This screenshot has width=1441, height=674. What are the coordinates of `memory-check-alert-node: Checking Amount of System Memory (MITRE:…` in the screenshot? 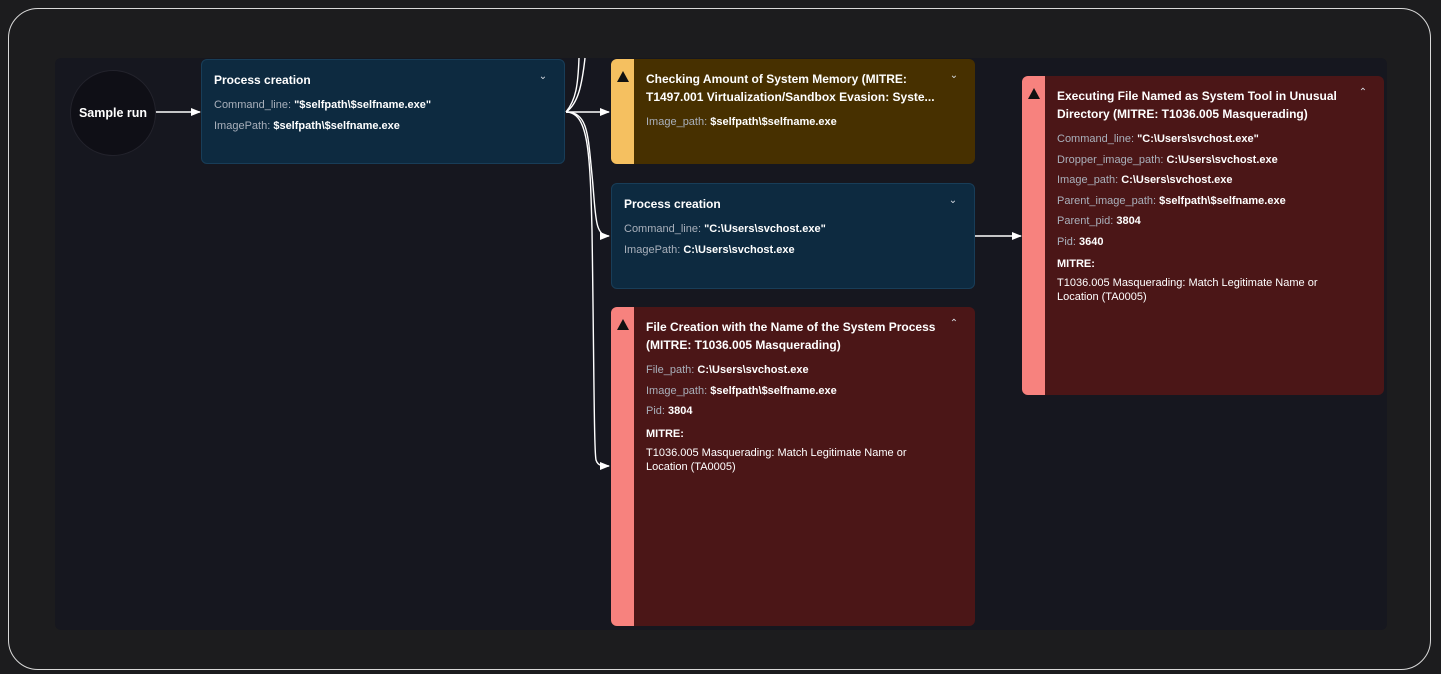 It's located at (793, 111).